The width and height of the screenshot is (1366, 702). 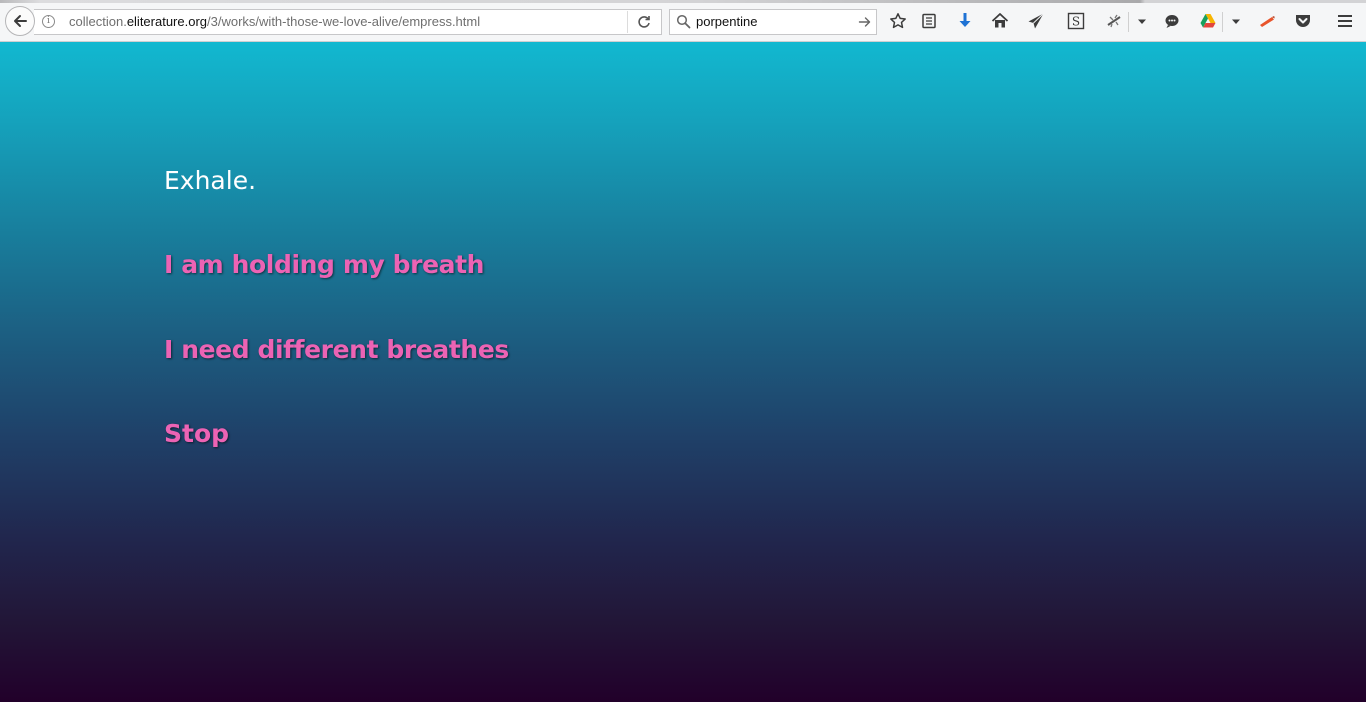 What do you see at coordinates (1128, 22) in the screenshot?
I see `toolbar-separator` at bounding box center [1128, 22].